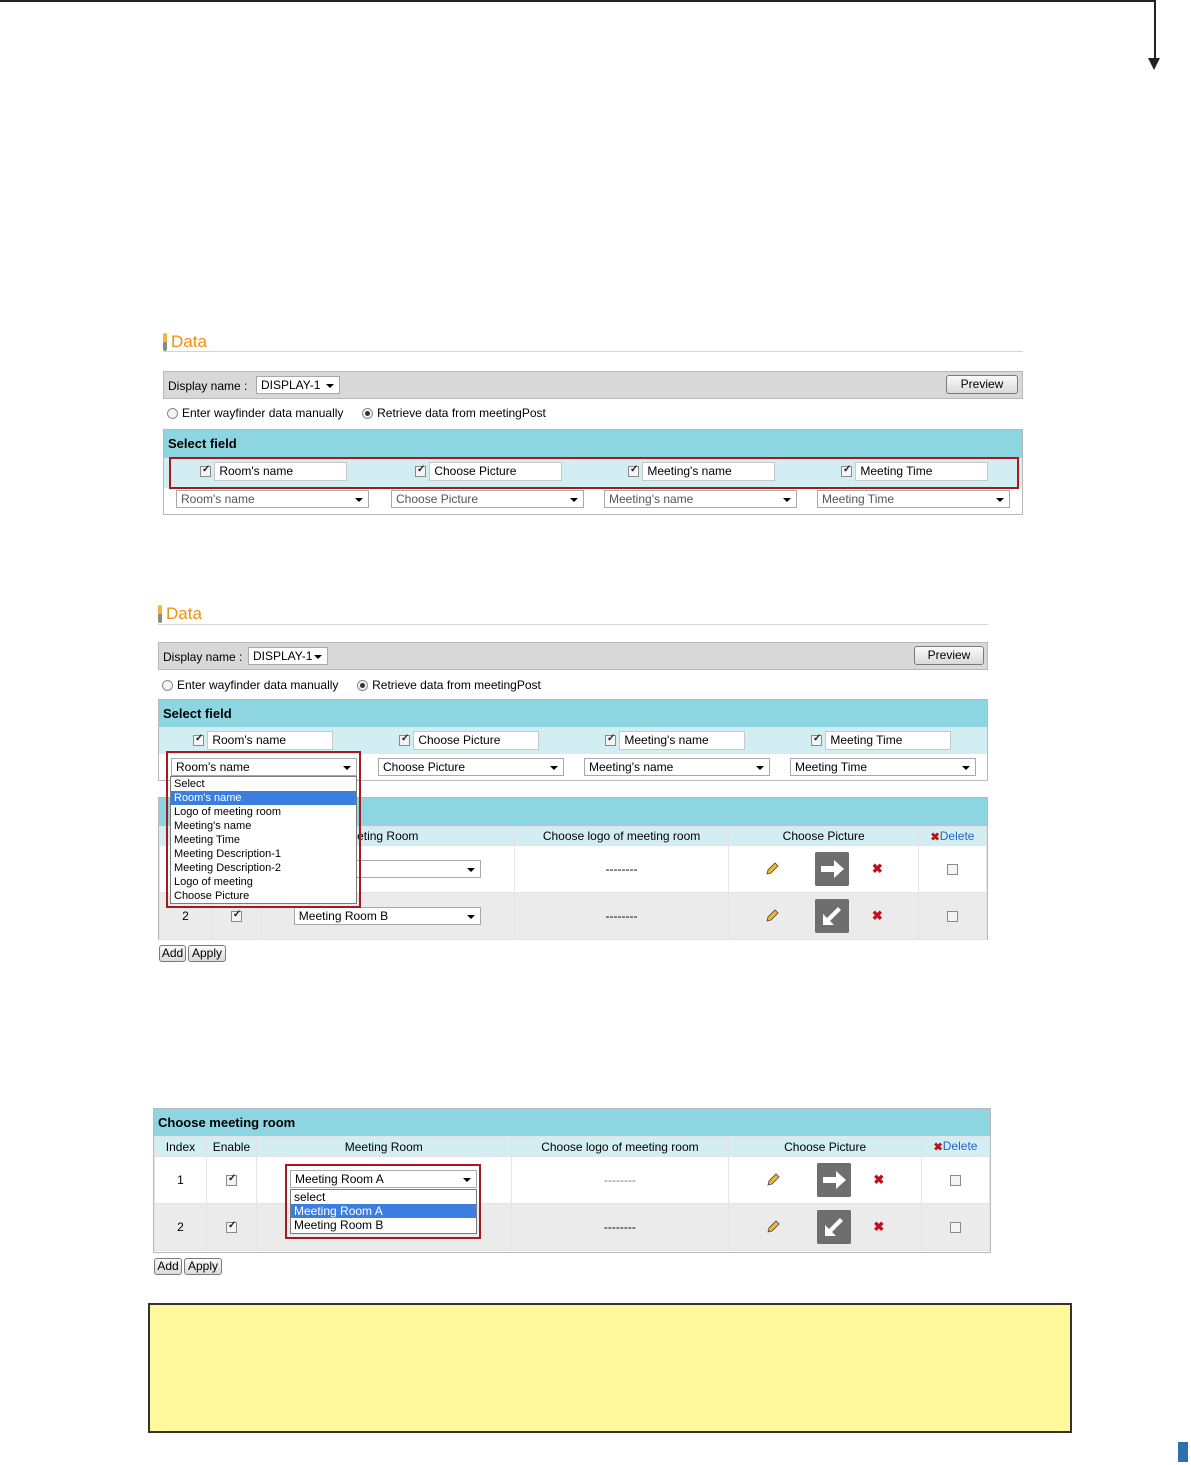 The image size is (1191, 1465). I want to click on field-meeting-time: Meeting Time, so click(881, 740).